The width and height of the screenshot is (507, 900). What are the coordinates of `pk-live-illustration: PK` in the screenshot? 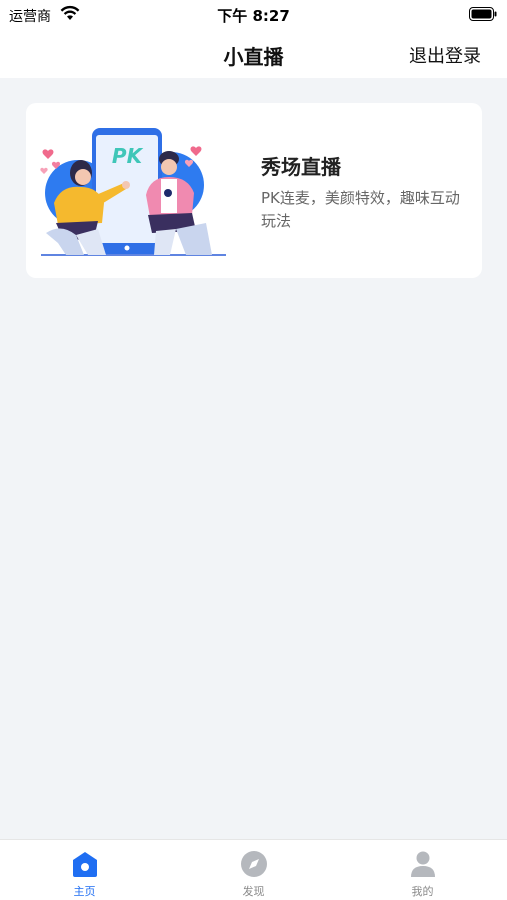 It's located at (133, 192).